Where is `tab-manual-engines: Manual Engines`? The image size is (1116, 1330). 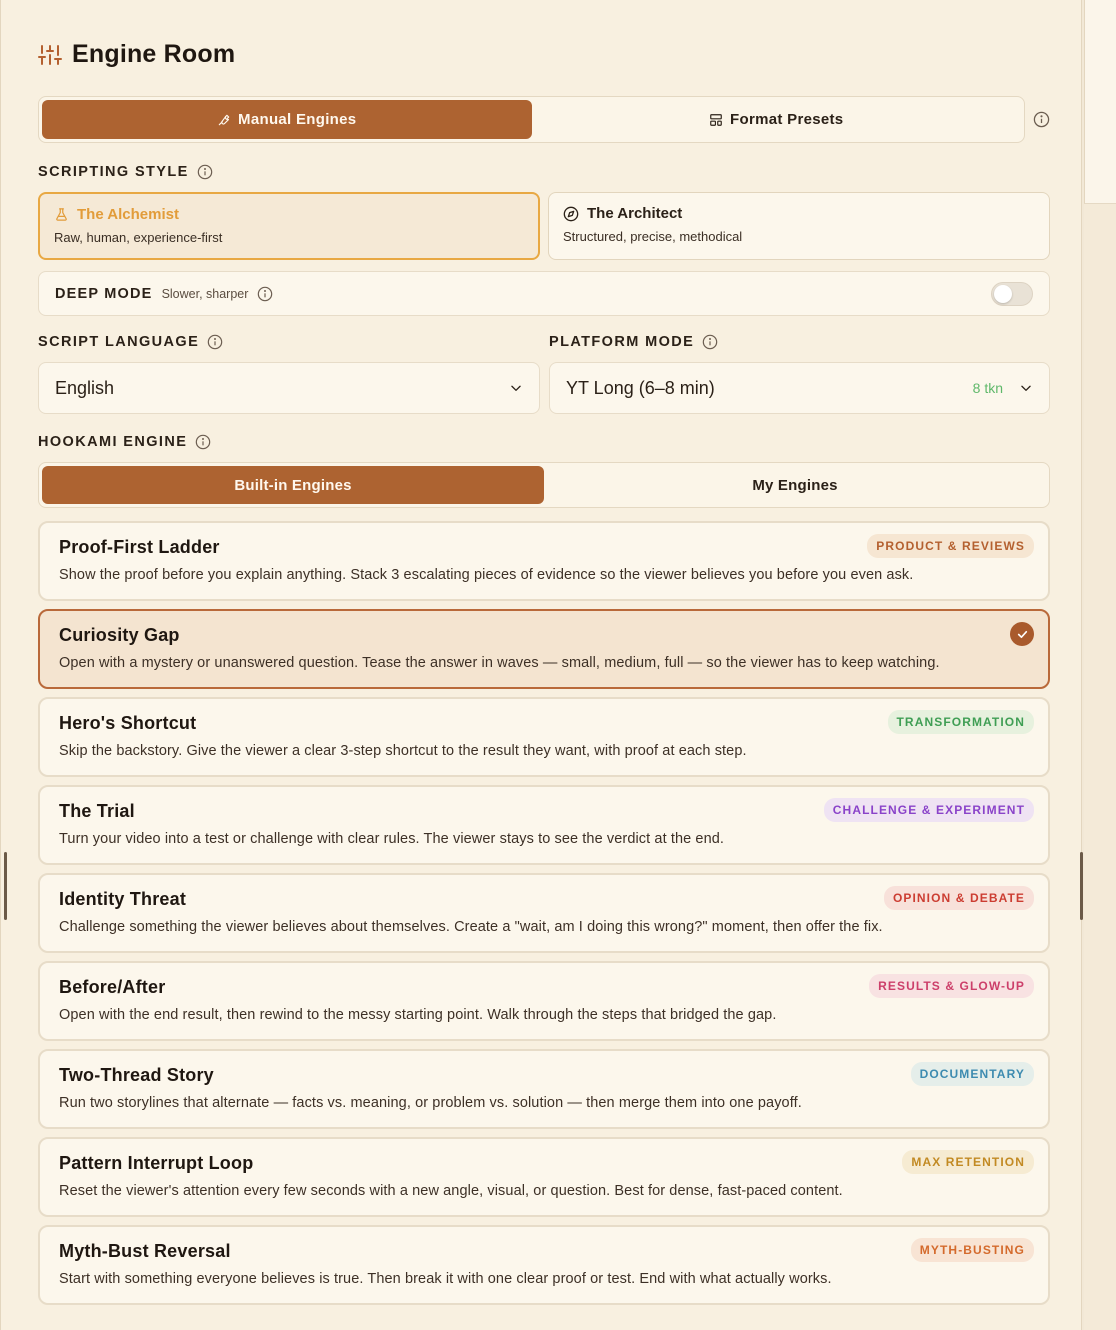
tab-manual-engines: Manual Engines is located at coordinates (287, 119).